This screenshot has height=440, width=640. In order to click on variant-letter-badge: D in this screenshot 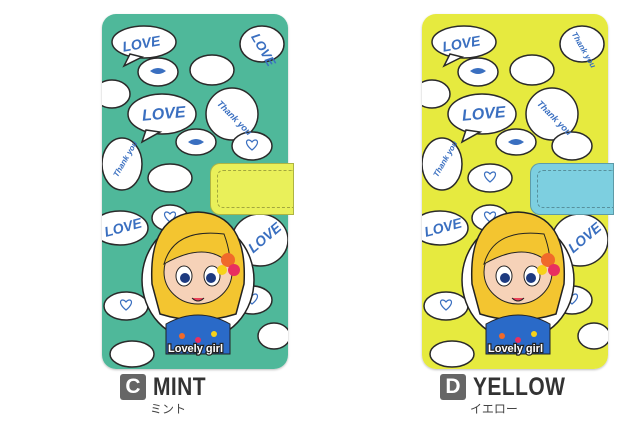, I will do `click(453, 387)`.